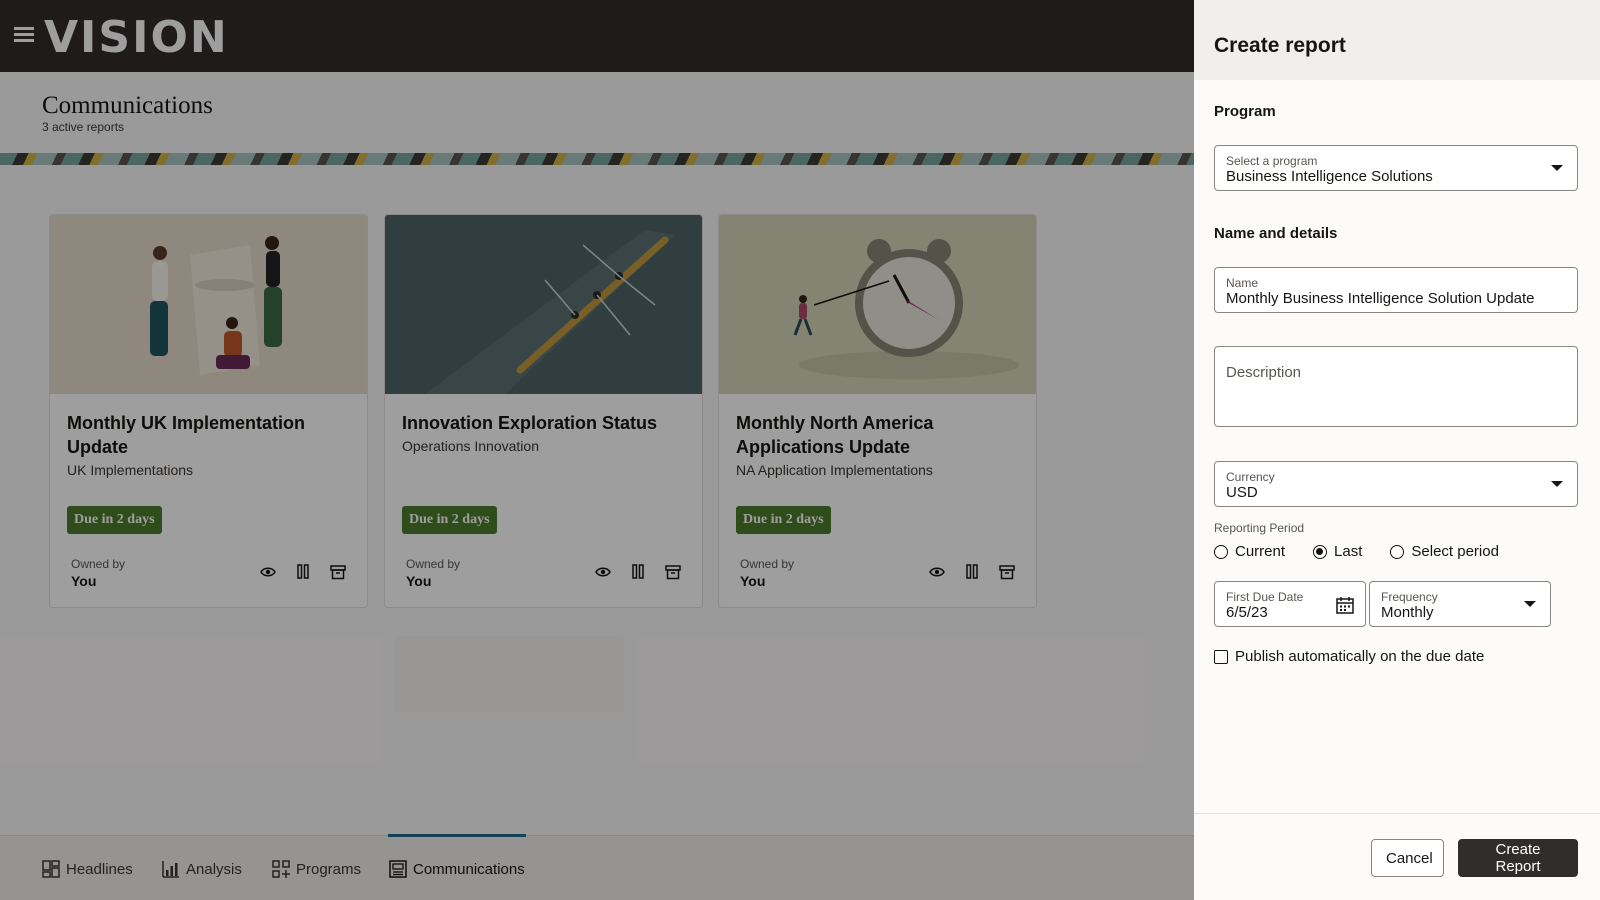  I want to click on reporting-period-radios: Current Last Select period, so click(1370, 551).